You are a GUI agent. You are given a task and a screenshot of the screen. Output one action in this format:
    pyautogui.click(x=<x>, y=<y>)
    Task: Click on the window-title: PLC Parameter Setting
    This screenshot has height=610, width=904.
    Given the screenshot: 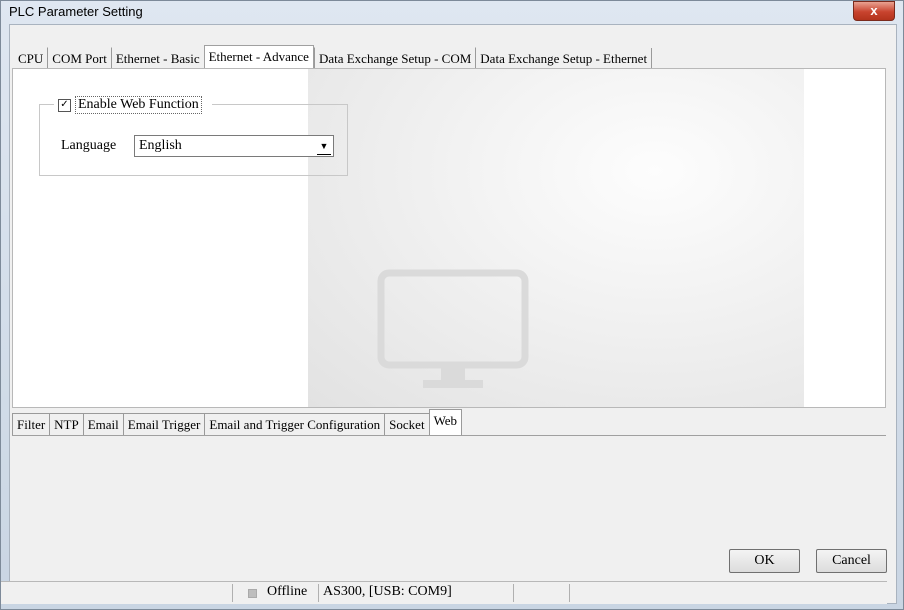 What is the action you would take?
    pyautogui.click(x=76, y=11)
    